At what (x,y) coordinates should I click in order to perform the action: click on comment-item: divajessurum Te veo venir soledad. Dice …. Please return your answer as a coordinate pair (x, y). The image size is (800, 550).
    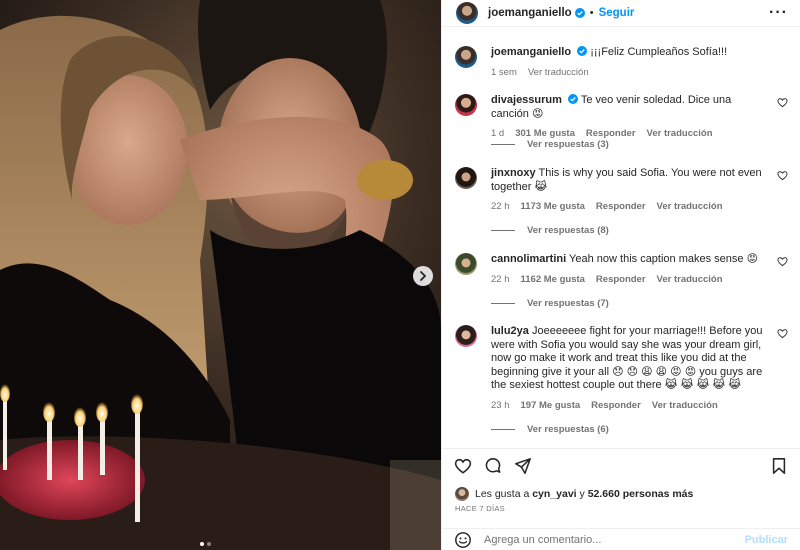
    Looking at the image, I should click on (621, 117).